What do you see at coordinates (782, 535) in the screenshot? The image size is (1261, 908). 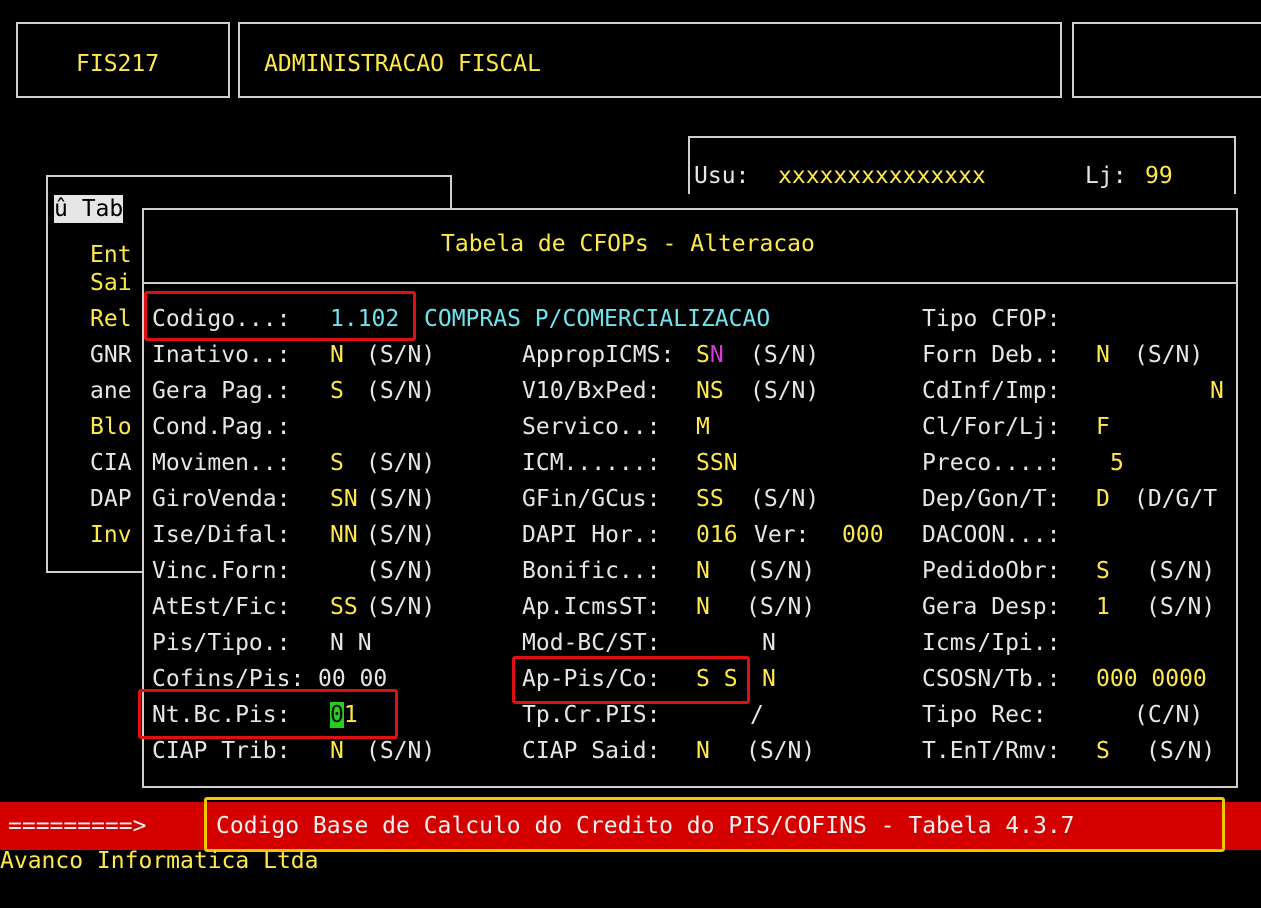 I see `field-label: Ver:` at bounding box center [782, 535].